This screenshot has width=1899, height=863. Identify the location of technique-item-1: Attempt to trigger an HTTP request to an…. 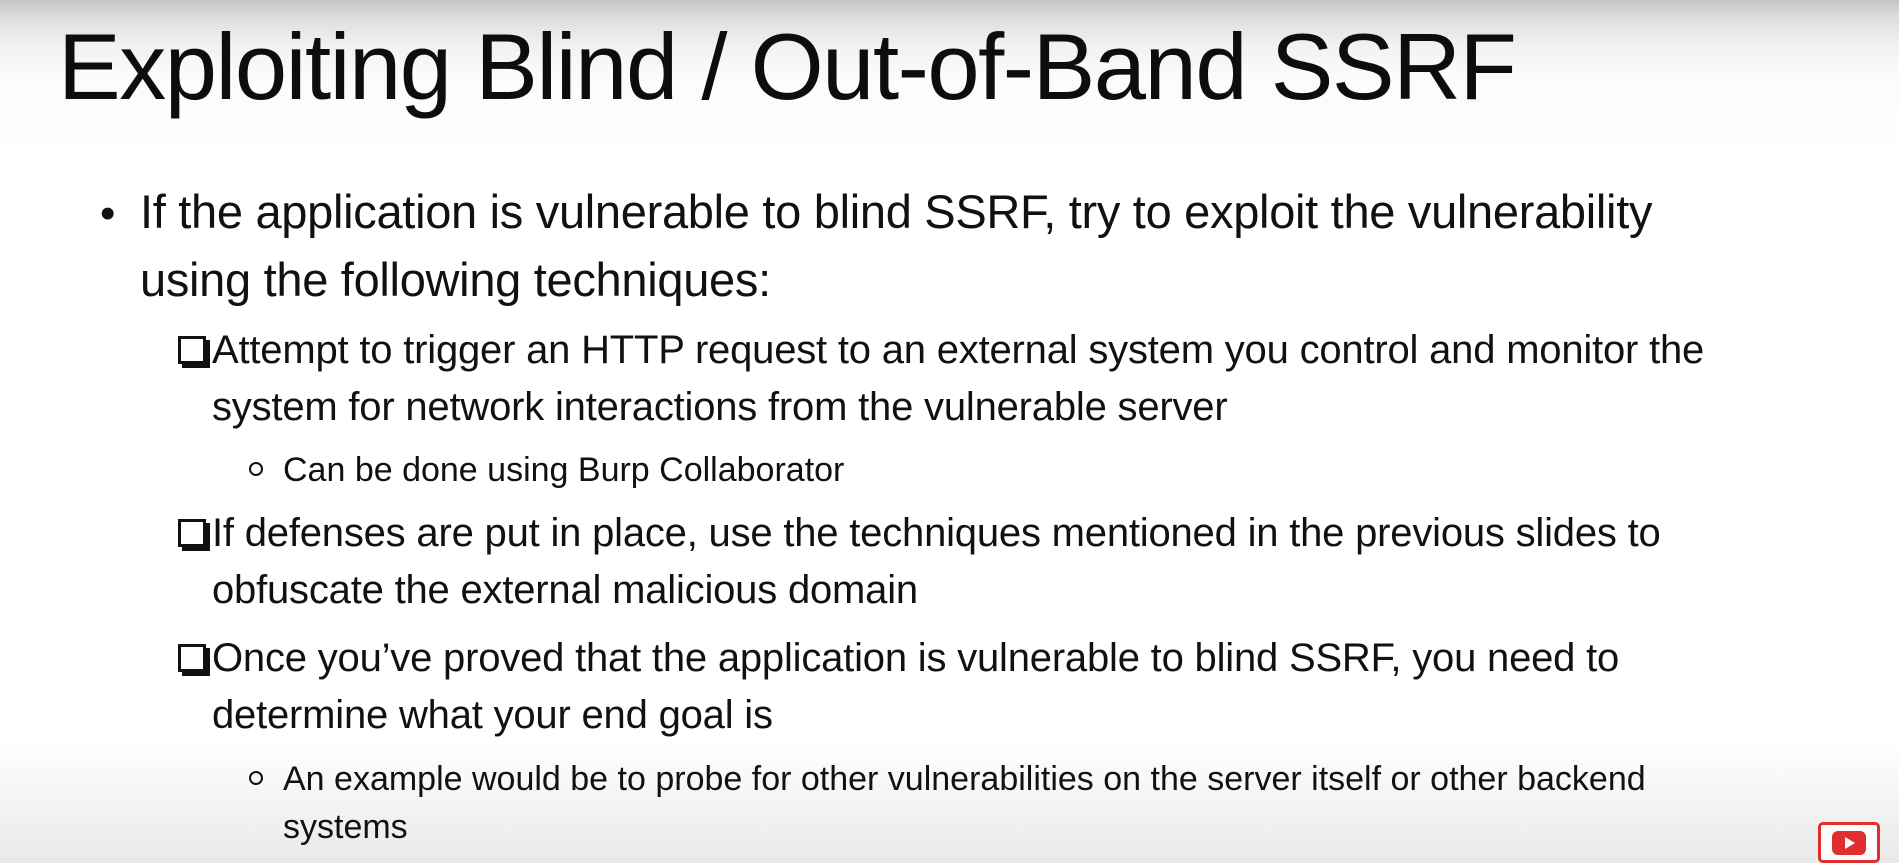
(958, 379).